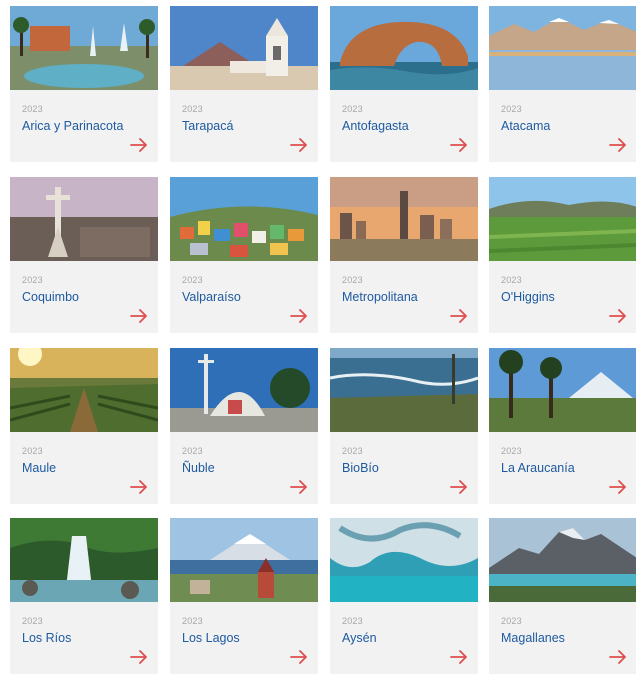 Image resolution: width=636 pixels, height=674 pixels. I want to click on region-card: 2023 Antofagasta, so click(404, 84).